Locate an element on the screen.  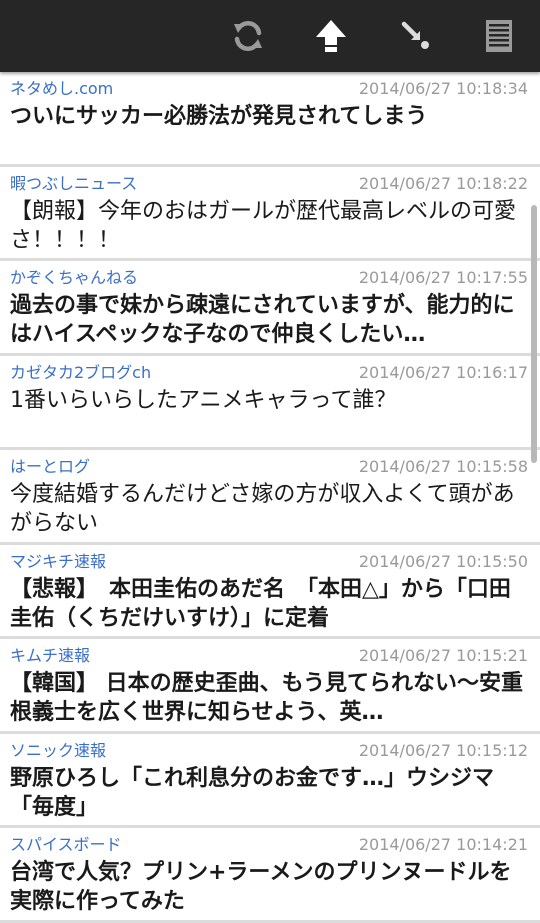
item-source: かぞくちゃんねる is located at coordinates (74, 277).